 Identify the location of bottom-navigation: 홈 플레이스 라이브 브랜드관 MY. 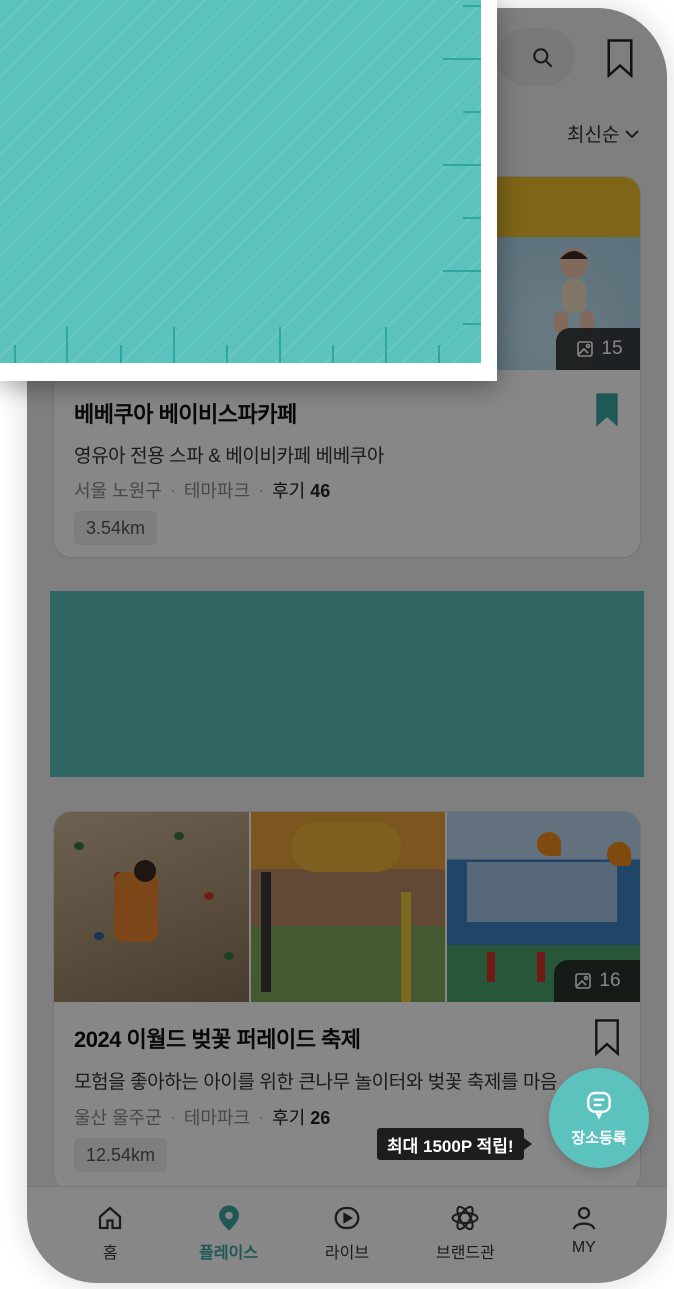
(347, 1234).